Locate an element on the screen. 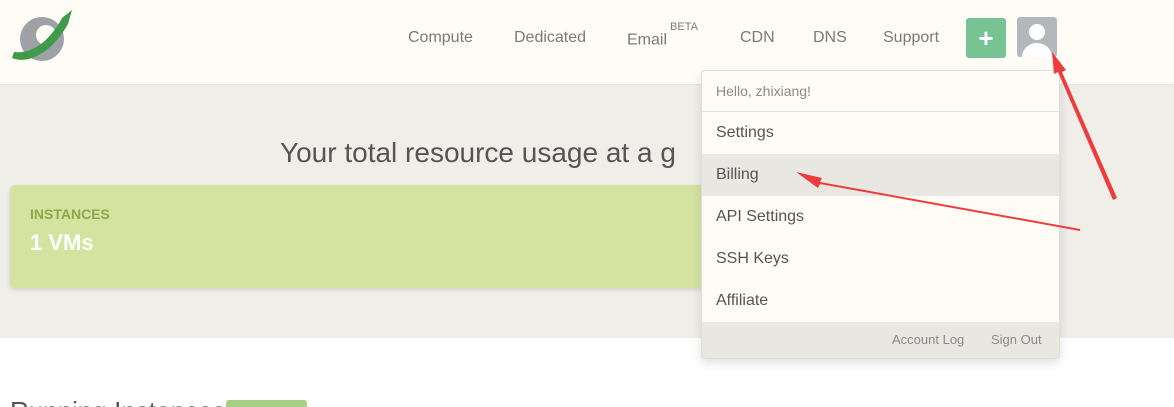  nav-support-label: Support is located at coordinates (911, 37).